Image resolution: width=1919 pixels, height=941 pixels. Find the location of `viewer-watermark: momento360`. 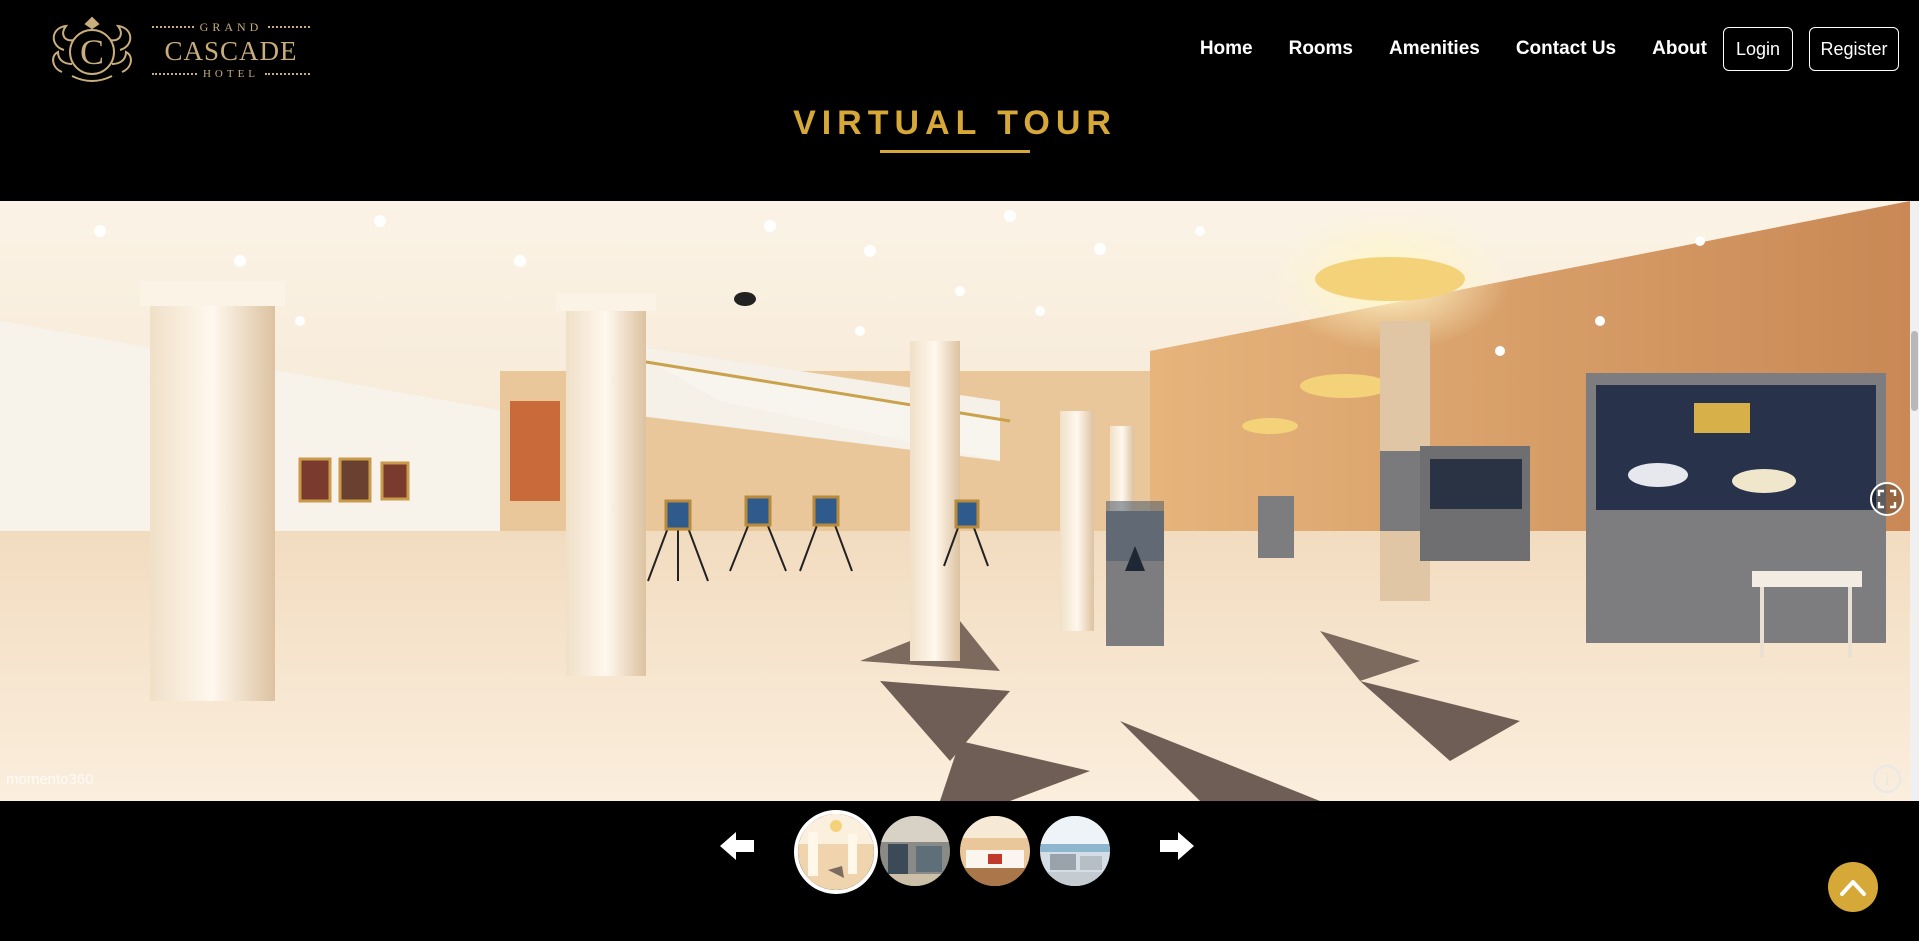

viewer-watermark: momento360 is located at coordinates (50, 779).